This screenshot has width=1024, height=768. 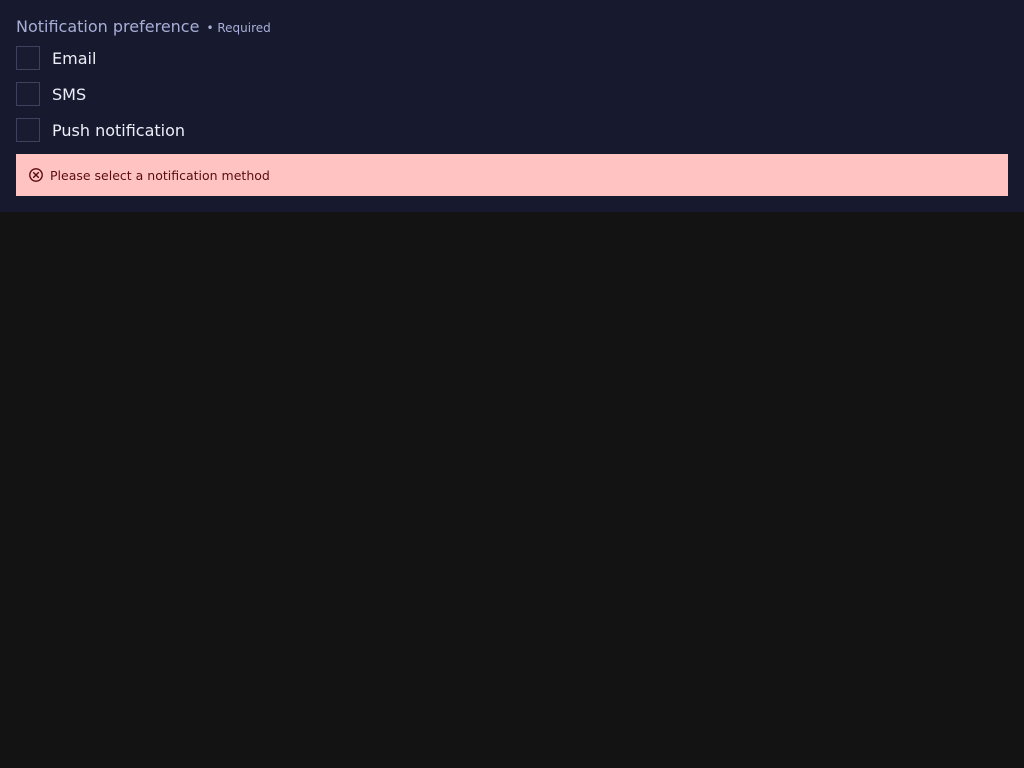 What do you see at coordinates (160, 175) in the screenshot?
I see `error-text: Please select a notification method` at bounding box center [160, 175].